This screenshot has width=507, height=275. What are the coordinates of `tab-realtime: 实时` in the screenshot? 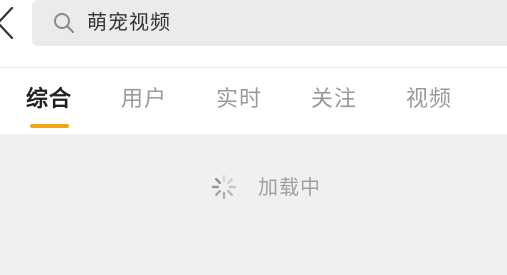 It's located at (239, 100).